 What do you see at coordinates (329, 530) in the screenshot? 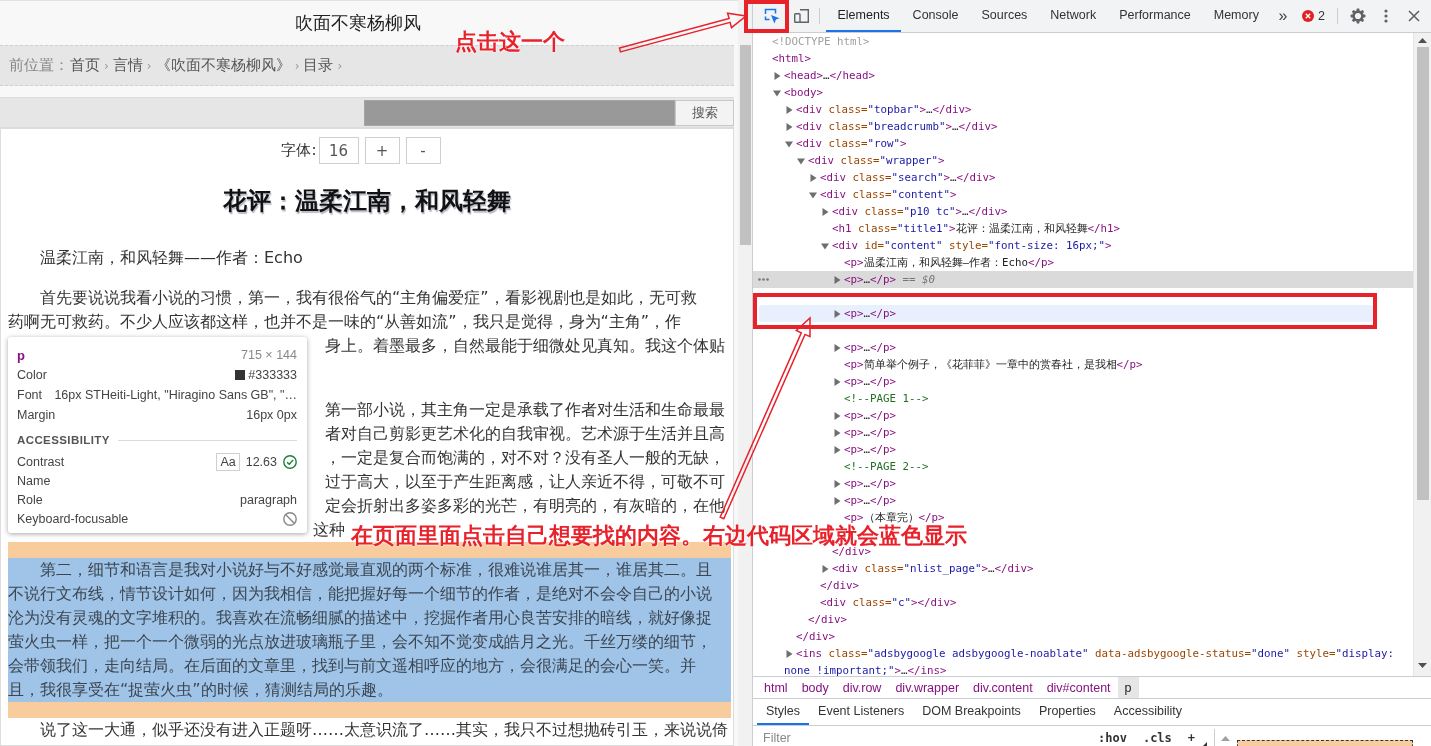
I see `text-fragment: 这种` at bounding box center [329, 530].